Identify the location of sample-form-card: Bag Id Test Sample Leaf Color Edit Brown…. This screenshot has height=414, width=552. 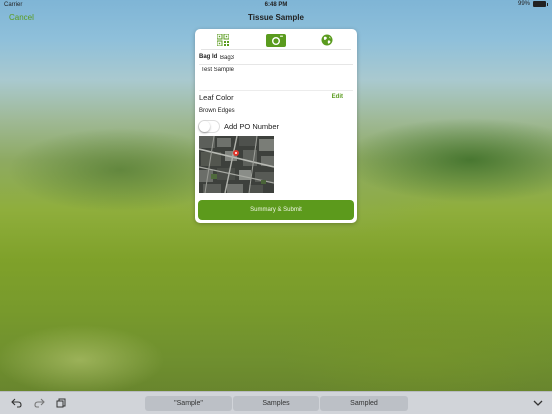
(276, 126).